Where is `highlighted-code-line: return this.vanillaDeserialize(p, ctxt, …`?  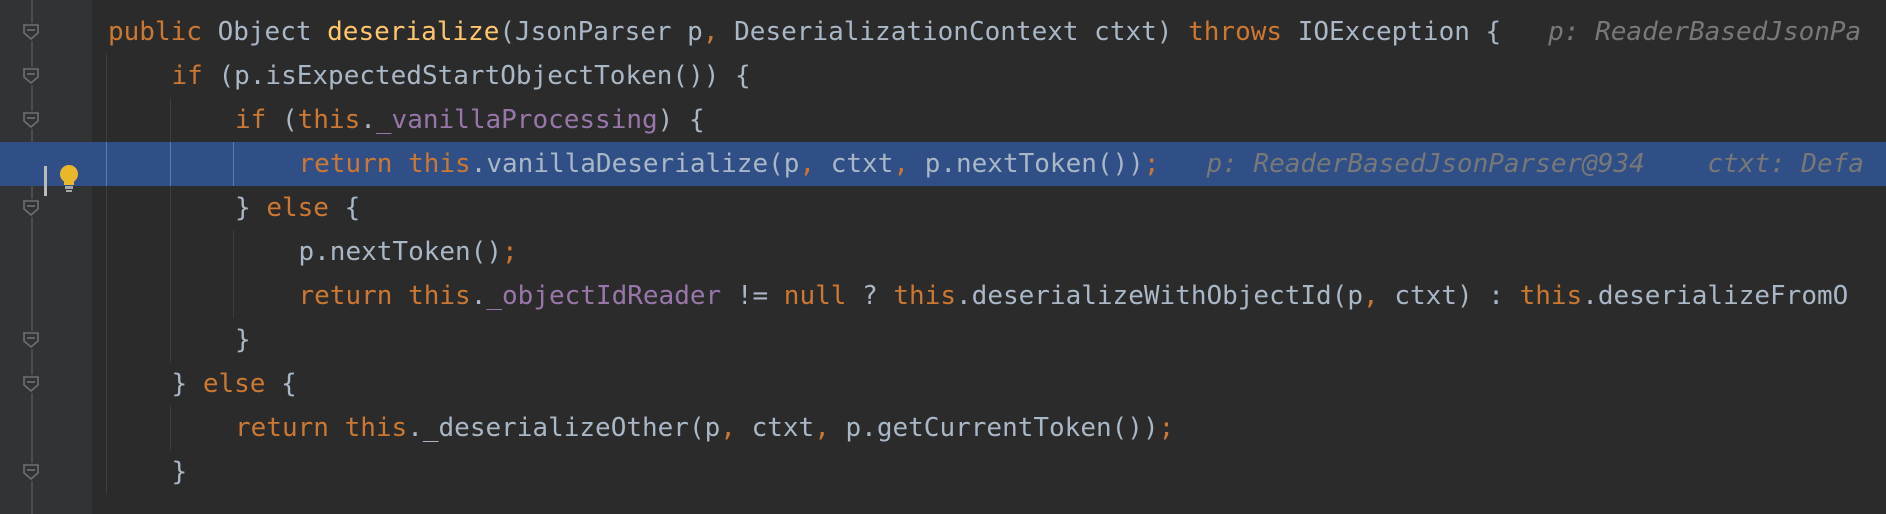 highlighted-code-line: return this.vanillaDeserialize(p, ctxt, … is located at coordinates (943, 164).